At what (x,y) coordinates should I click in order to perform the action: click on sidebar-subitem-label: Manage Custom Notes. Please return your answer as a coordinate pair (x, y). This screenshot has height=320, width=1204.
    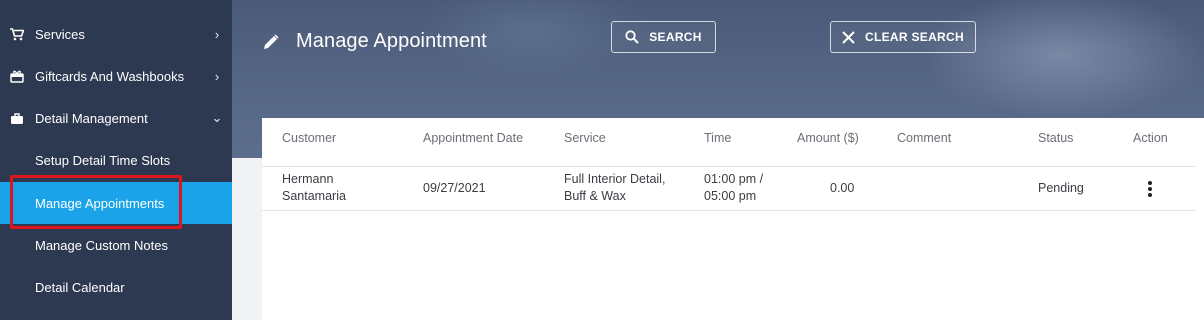
    Looking at the image, I should click on (101, 245).